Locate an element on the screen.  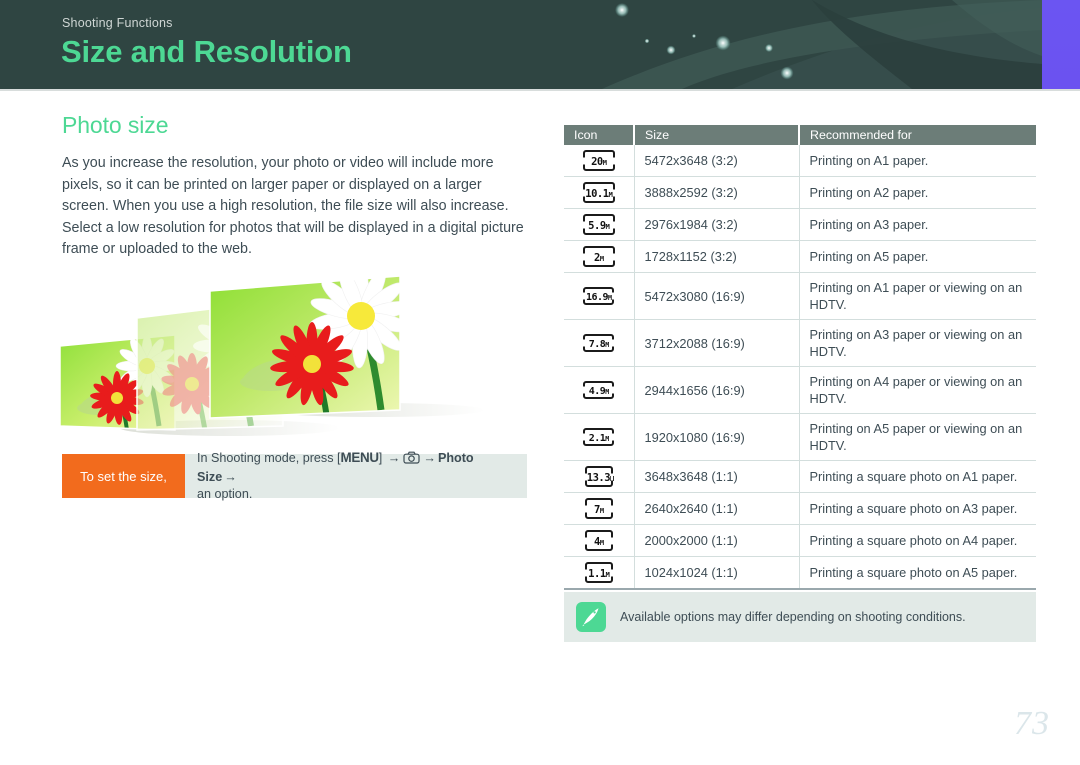
cell-icon: 16.9M is located at coordinates (599, 296).